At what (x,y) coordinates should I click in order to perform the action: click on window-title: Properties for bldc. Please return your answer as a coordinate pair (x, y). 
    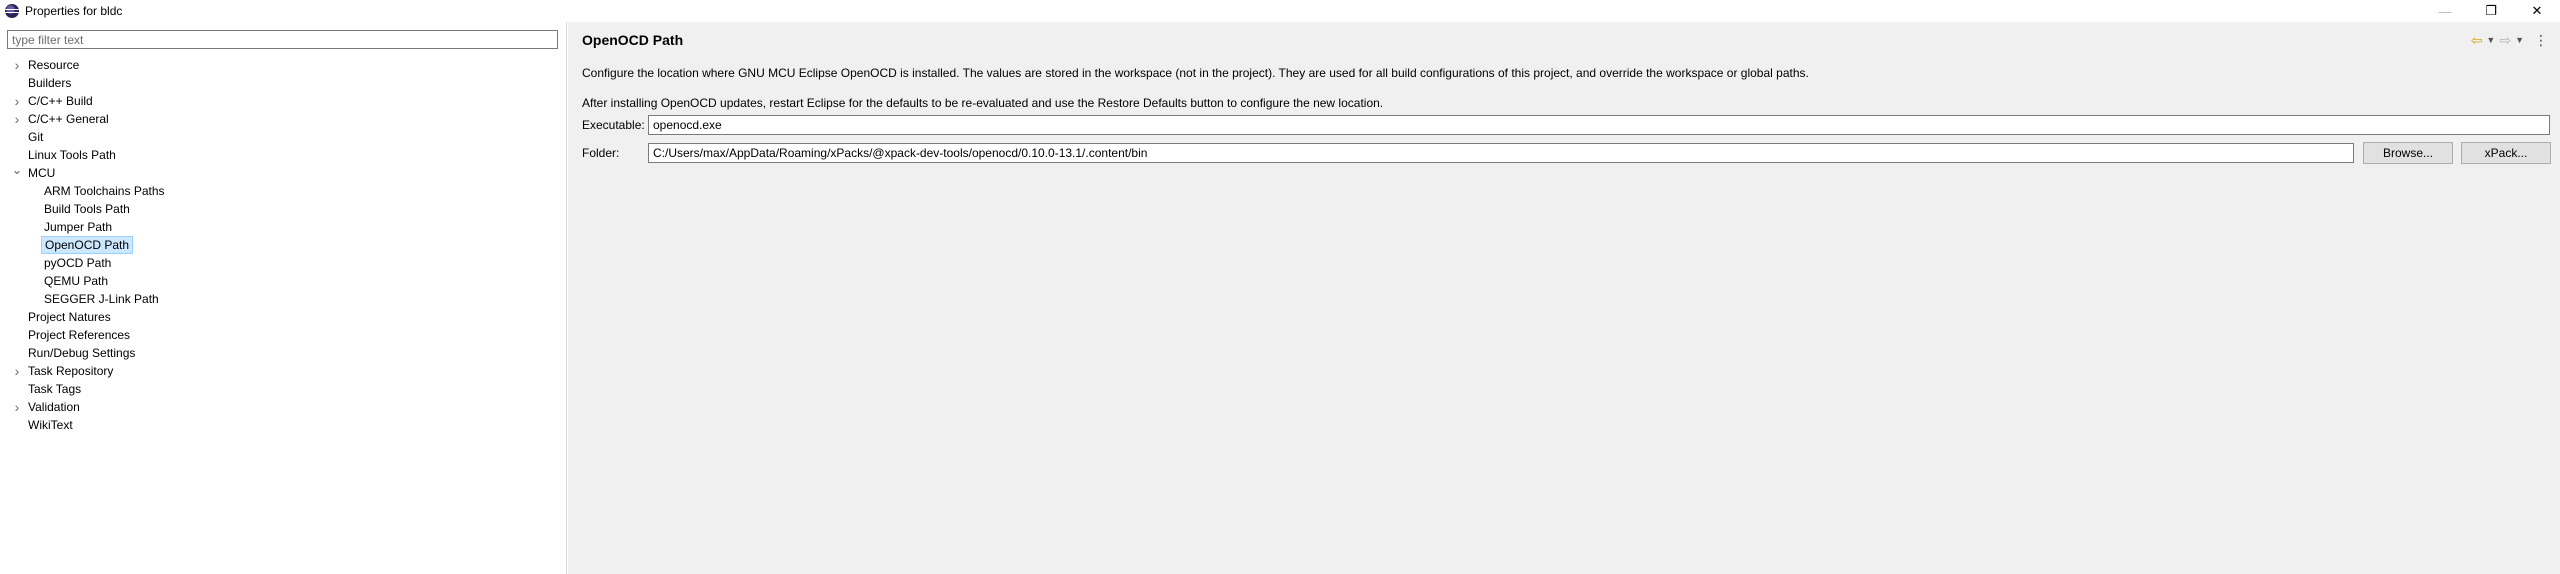
    Looking at the image, I should click on (74, 11).